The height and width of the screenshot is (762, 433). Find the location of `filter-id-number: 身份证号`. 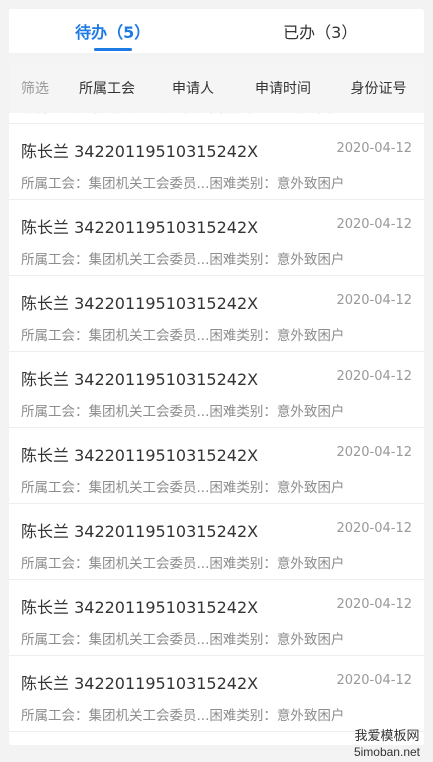

filter-id-number: 身份证号 is located at coordinates (378, 88).